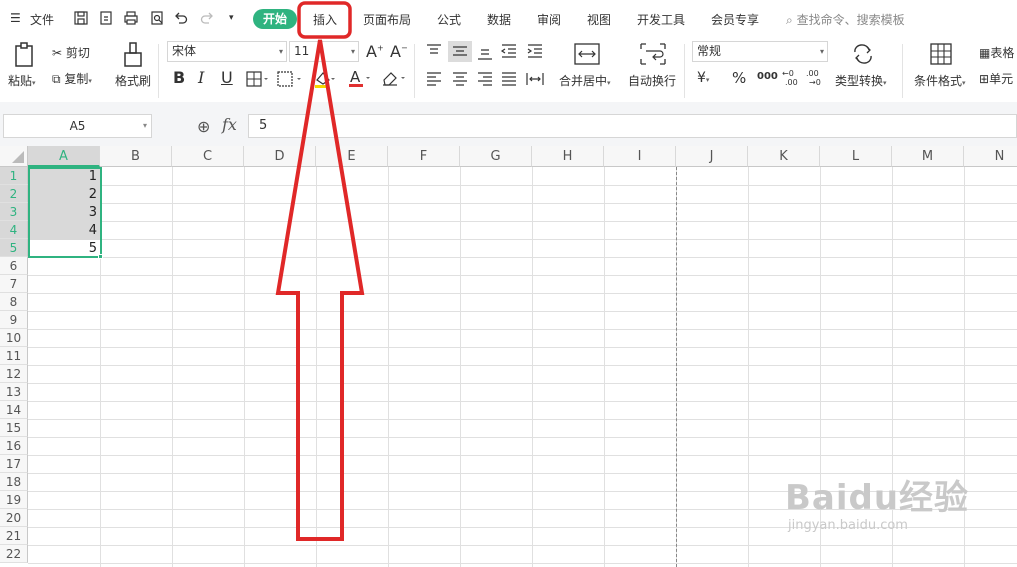  Describe the element at coordinates (535, 79) in the screenshot. I see `distributed-icon` at that location.